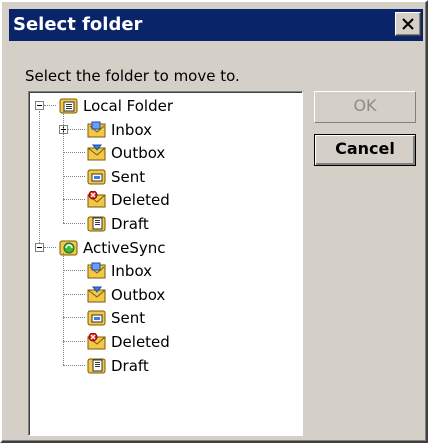 The image size is (428, 443). What do you see at coordinates (216, 25) in the screenshot?
I see `title-bar: Select folder` at bounding box center [216, 25].